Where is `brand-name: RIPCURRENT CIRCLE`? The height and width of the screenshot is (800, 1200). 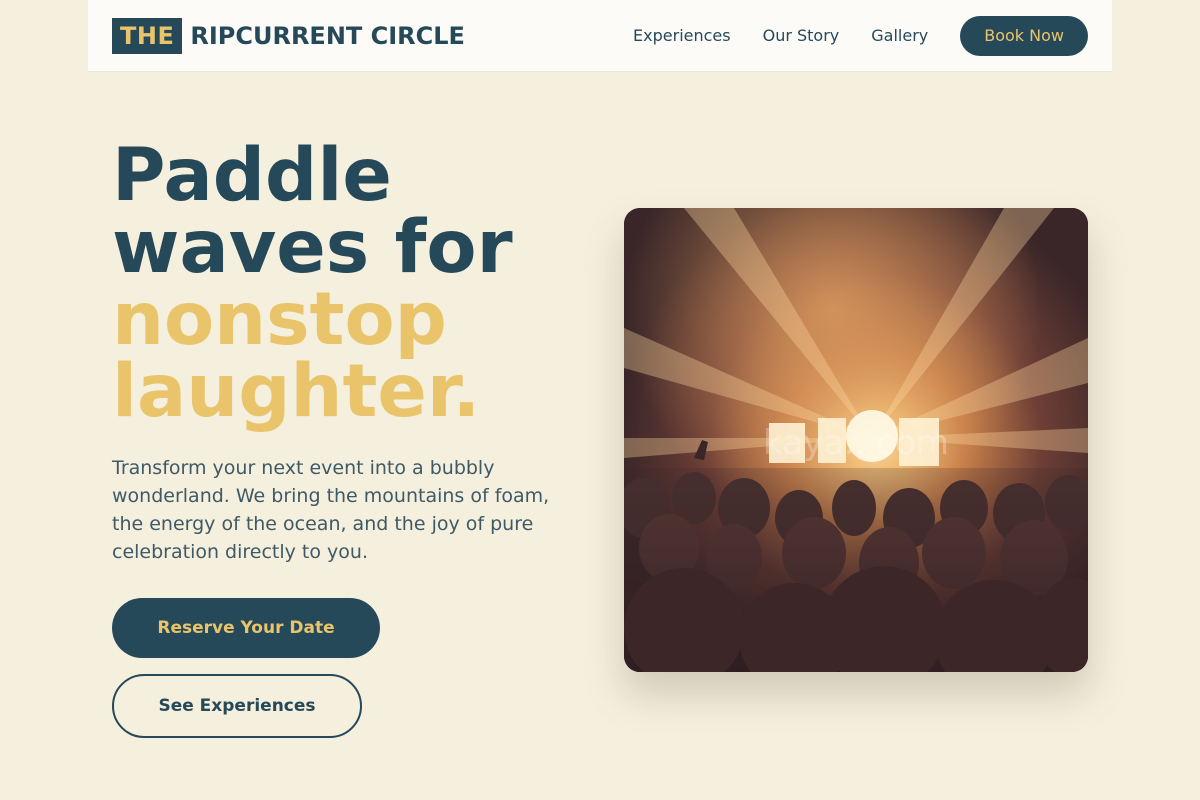
brand-name: RIPCURRENT CIRCLE is located at coordinates (327, 35).